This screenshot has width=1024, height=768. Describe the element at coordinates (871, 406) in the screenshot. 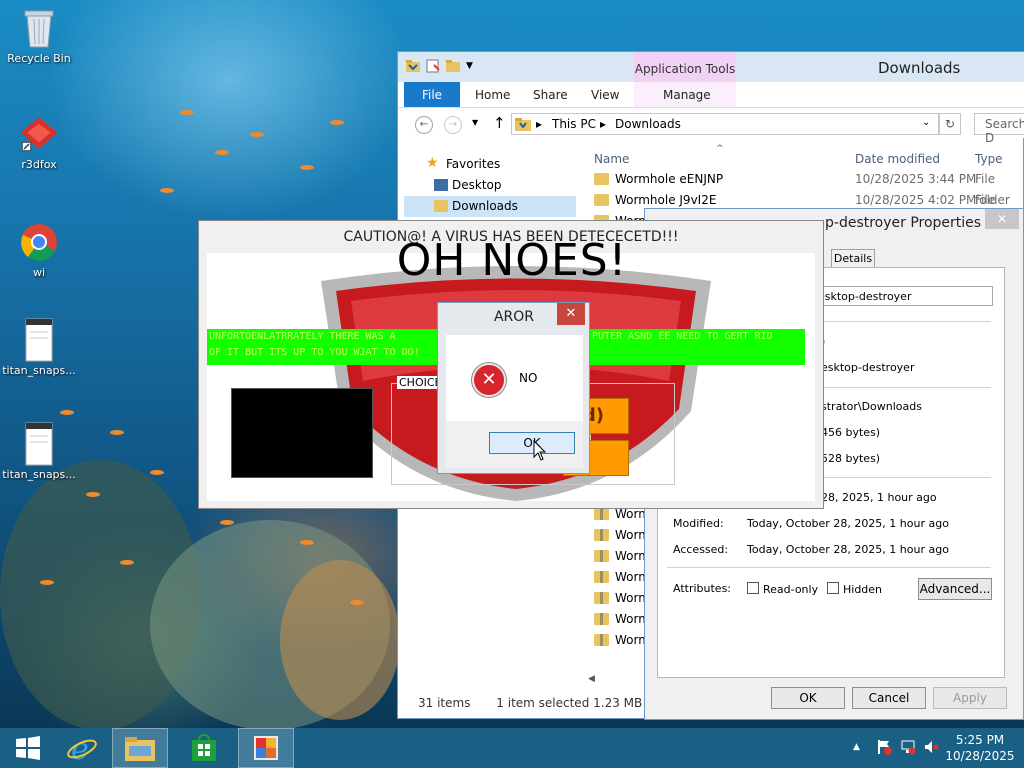

I see `location-value: strator\Downloads` at that location.